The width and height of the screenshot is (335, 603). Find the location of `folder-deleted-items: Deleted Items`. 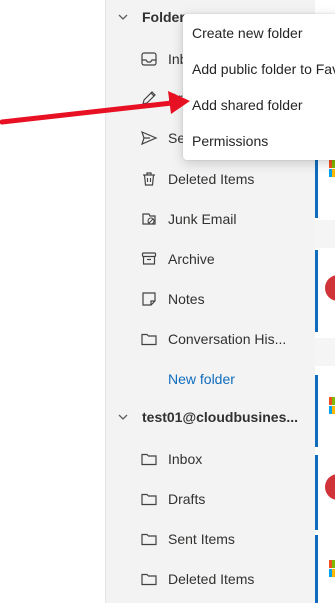

folder-deleted-items: Deleted Items is located at coordinates (211, 179).